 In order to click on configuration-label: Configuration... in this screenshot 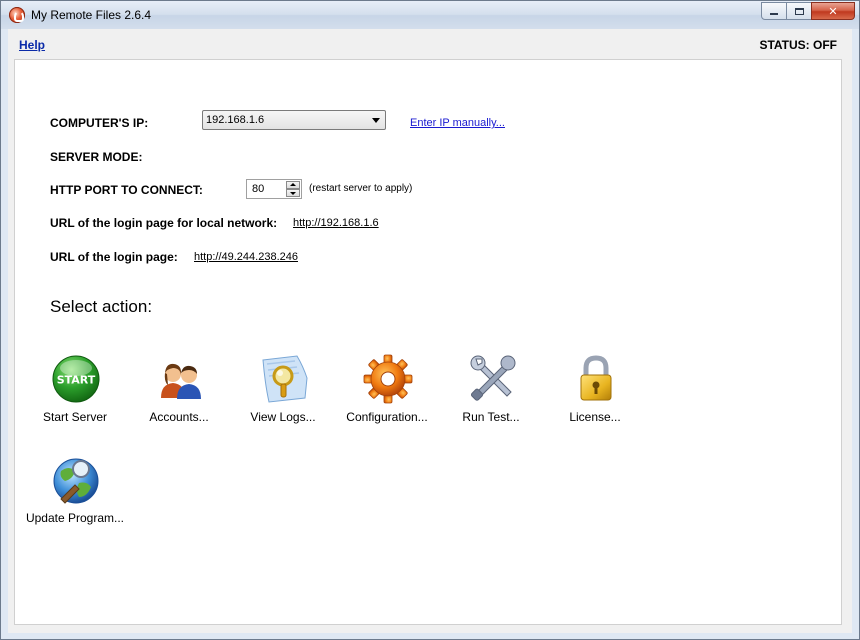, I will do `click(387, 417)`.